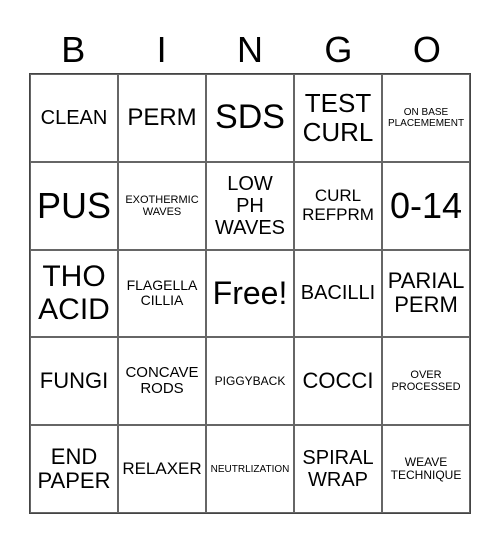 The width and height of the screenshot is (500, 544). Describe the element at coordinates (74, 381) in the screenshot. I see `bingo-cell: FUNGI` at that location.